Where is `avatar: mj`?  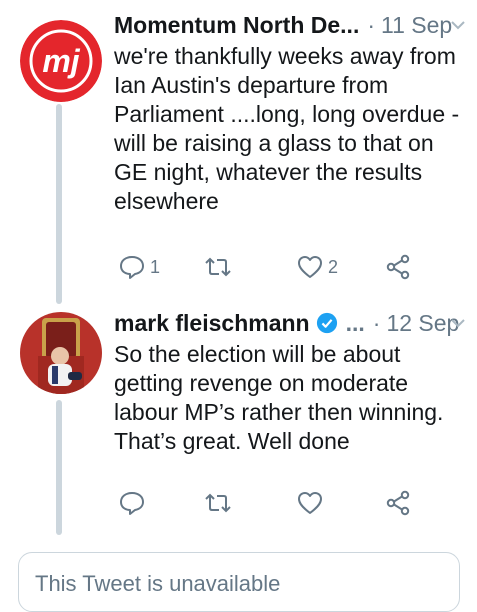
avatar: mj is located at coordinates (61, 61).